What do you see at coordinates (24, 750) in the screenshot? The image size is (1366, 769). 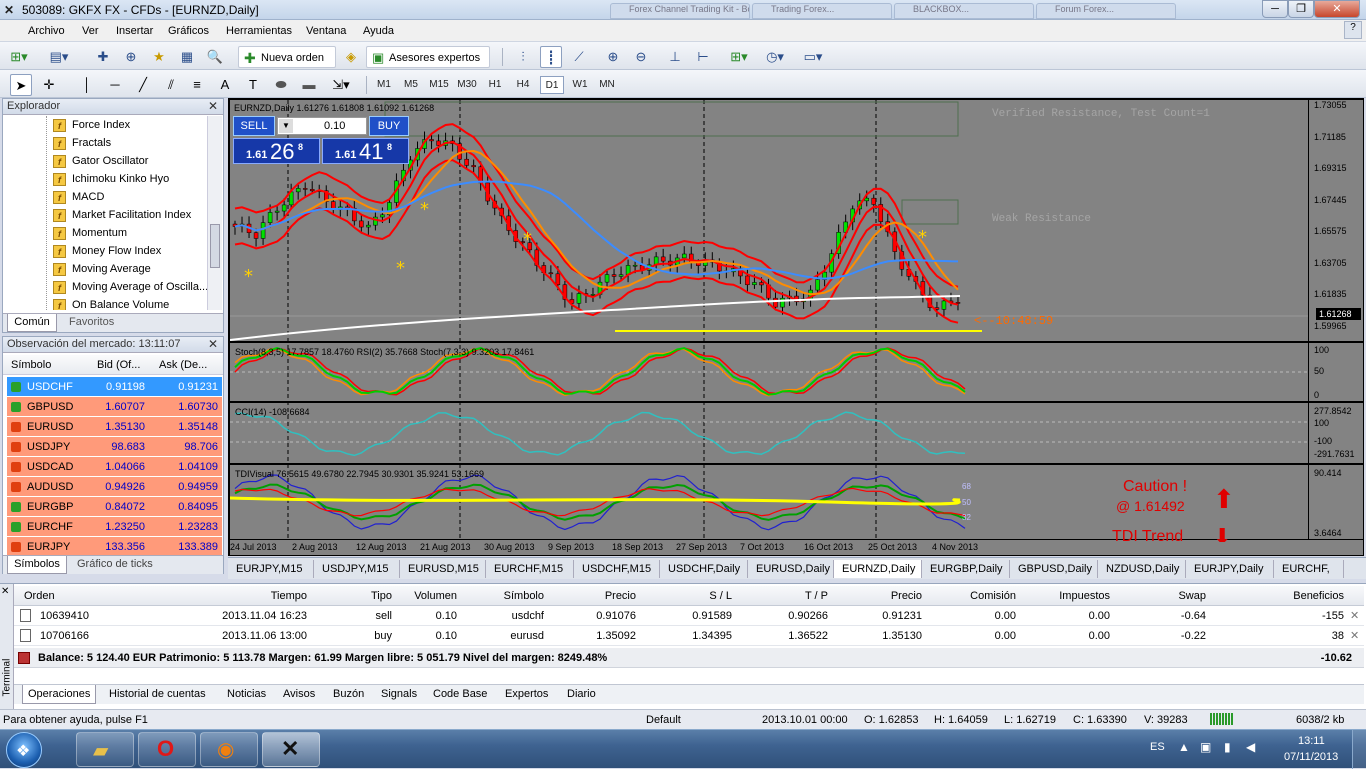 I see `start-button: ❖` at bounding box center [24, 750].